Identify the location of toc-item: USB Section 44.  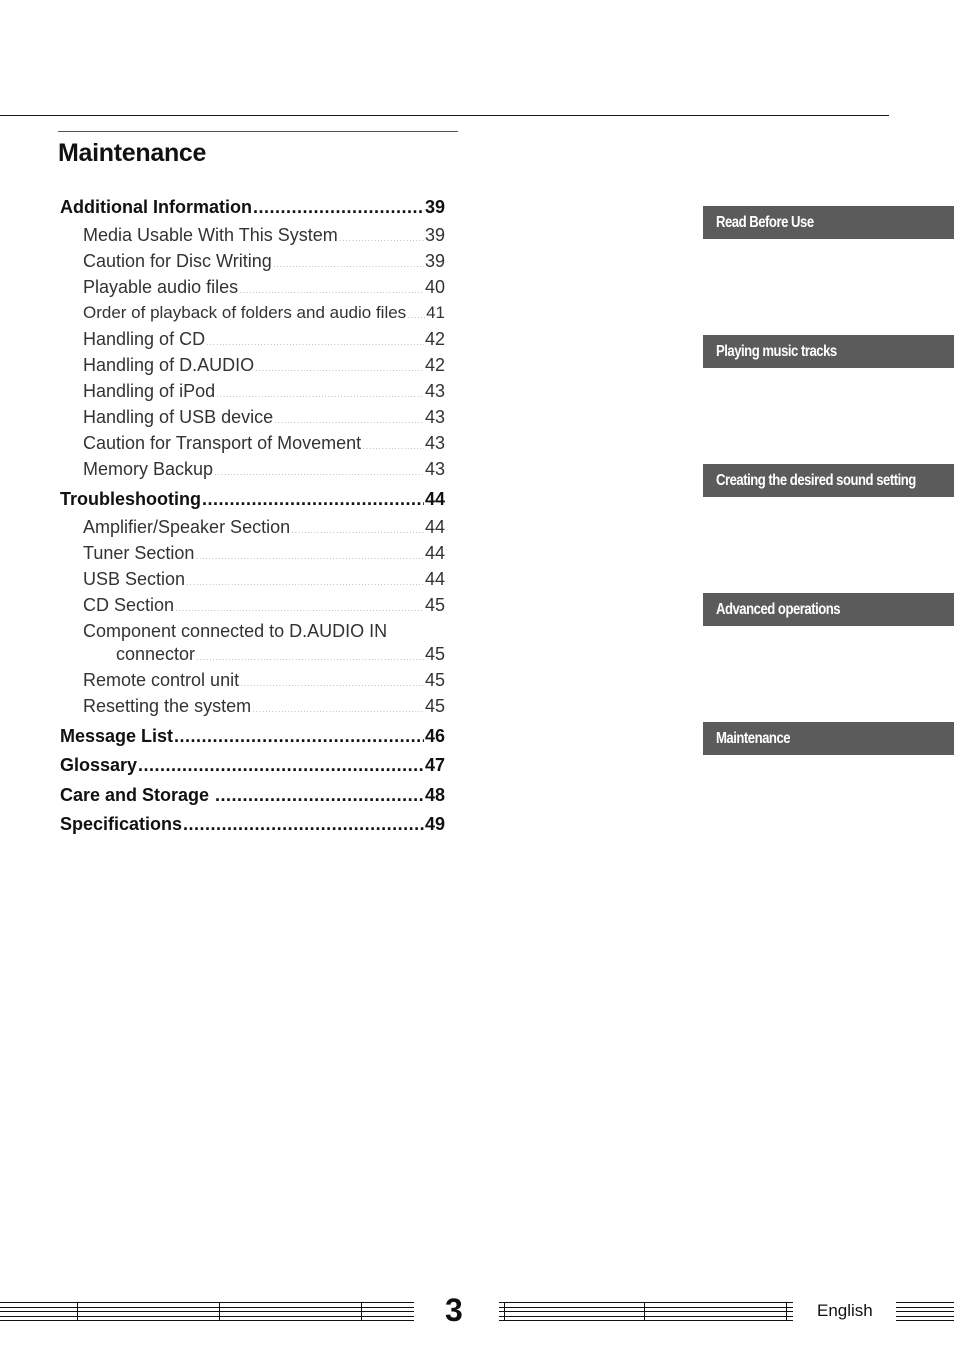
(252, 579).